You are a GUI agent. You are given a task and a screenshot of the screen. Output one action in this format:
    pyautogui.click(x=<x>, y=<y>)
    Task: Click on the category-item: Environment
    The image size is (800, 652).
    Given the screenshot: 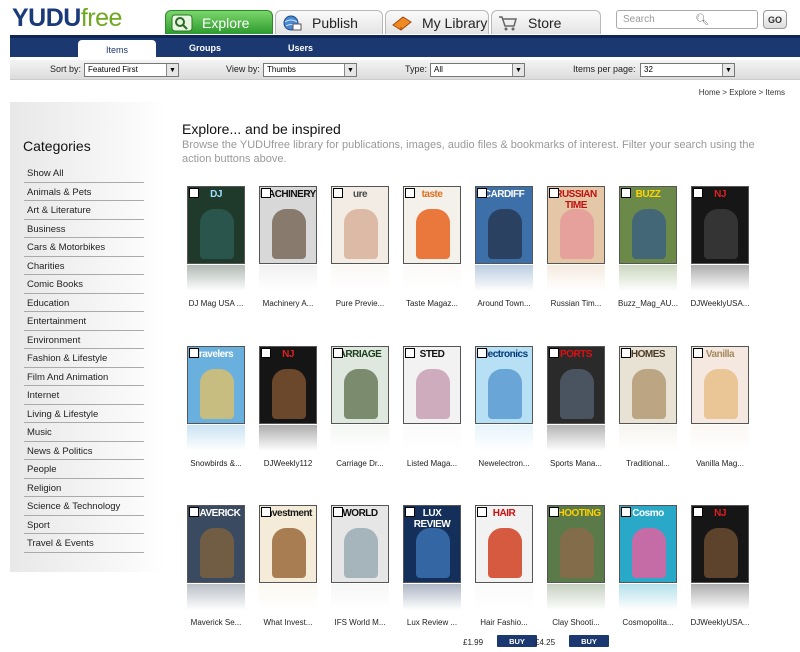 What is the action you would take?
    pyautogui.click(x=84, y=340)
    